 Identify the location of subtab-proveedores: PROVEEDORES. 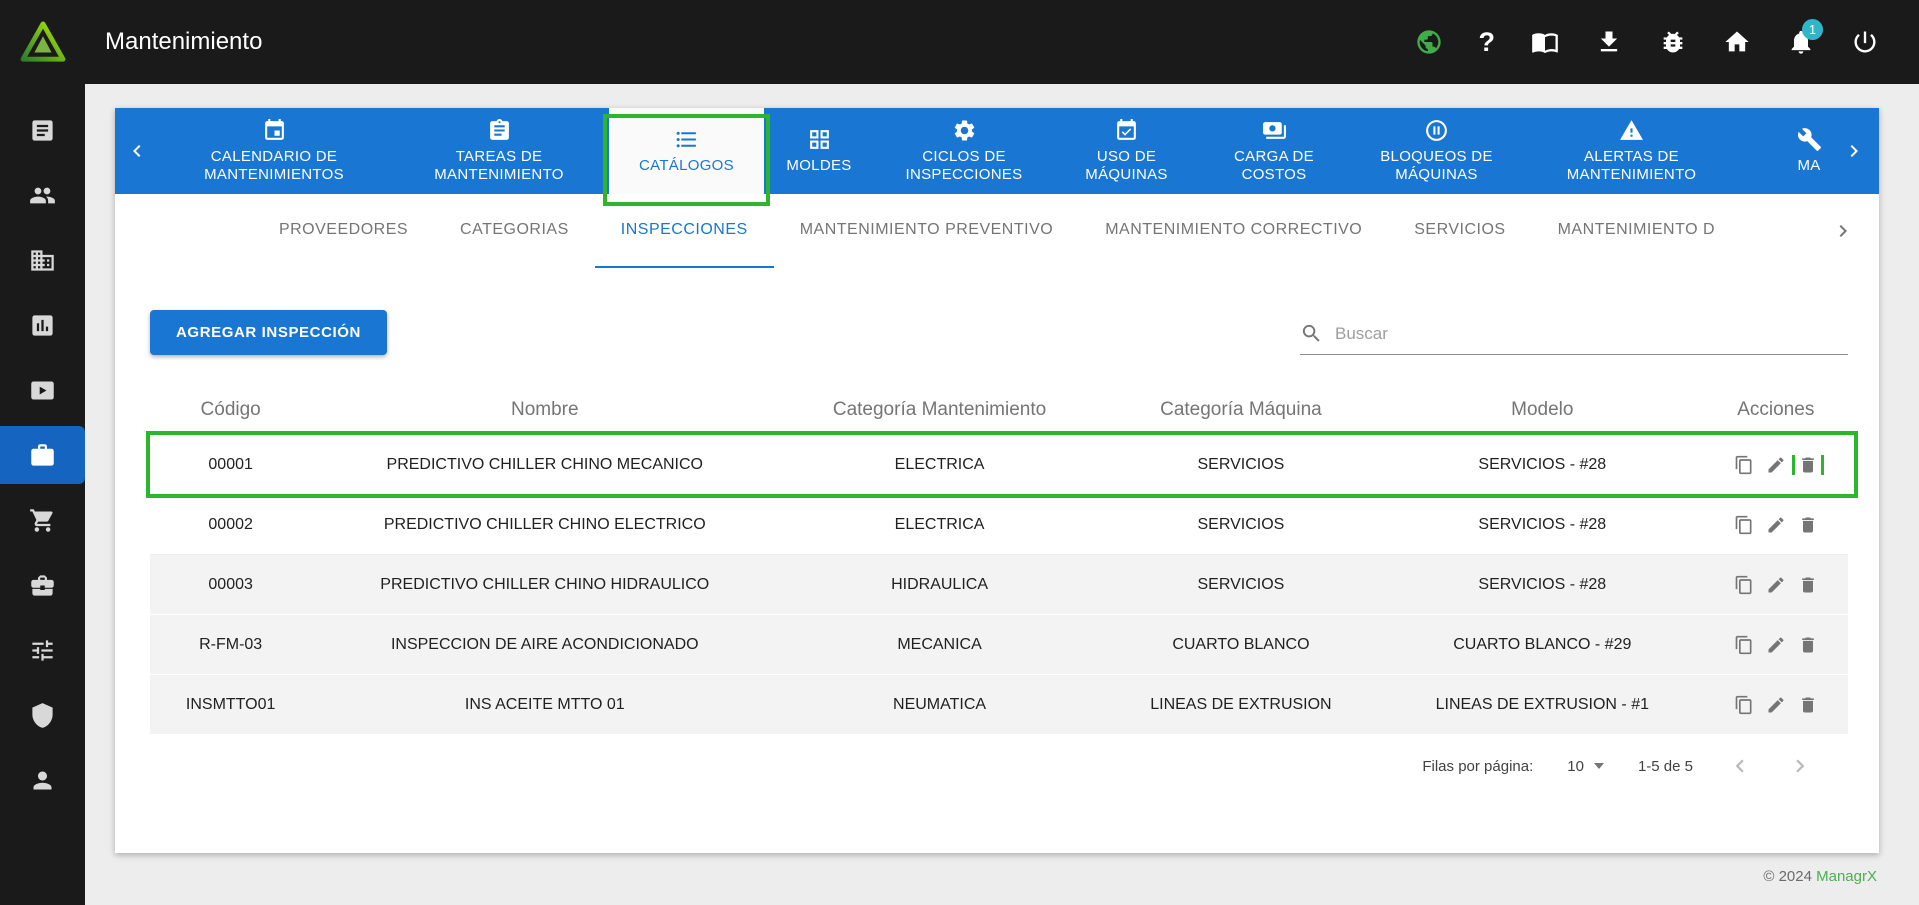
(343, 231).